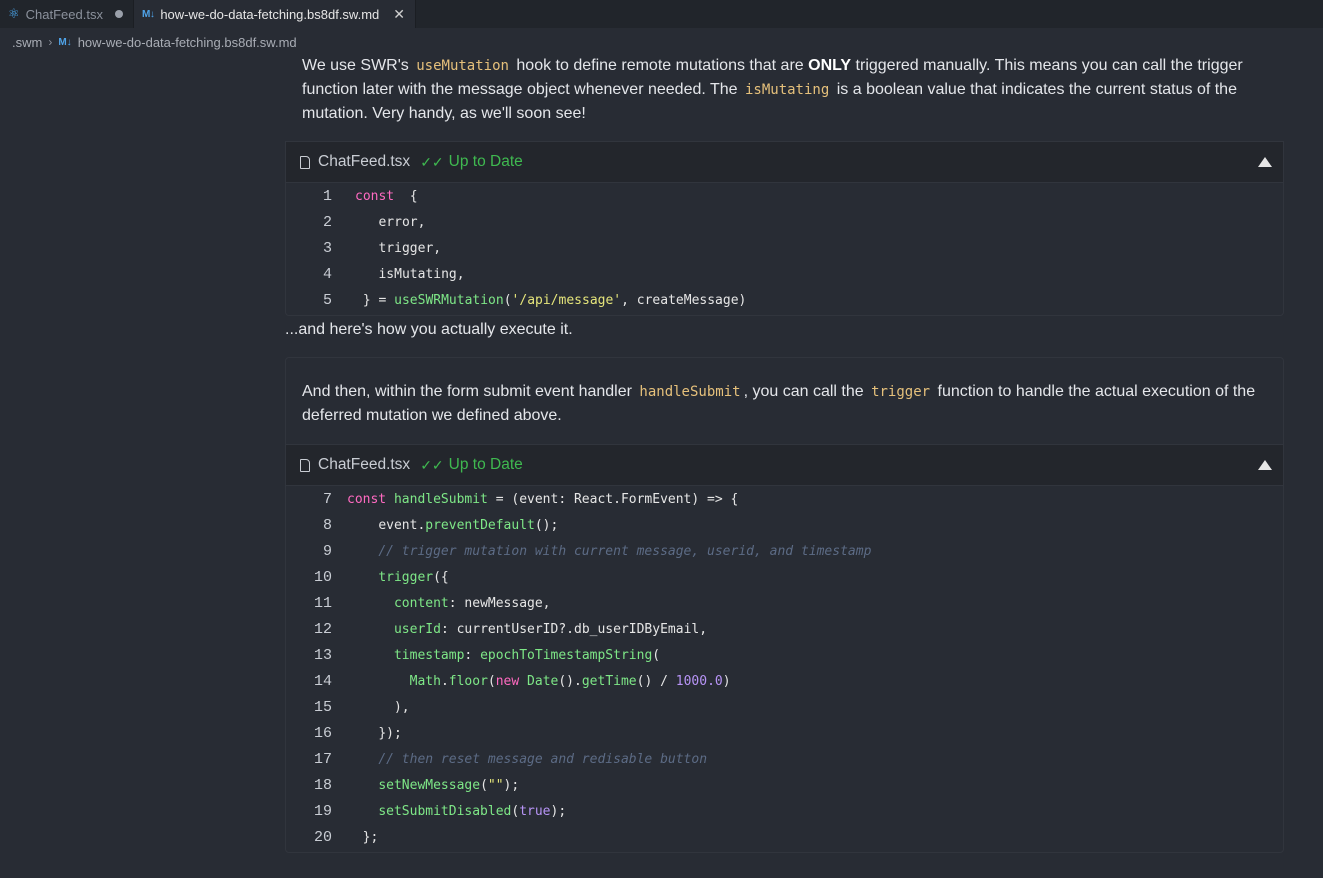 The image size is (1323, 878). I want to click on breadcrumb-folder: .swm, so click(27, 42).